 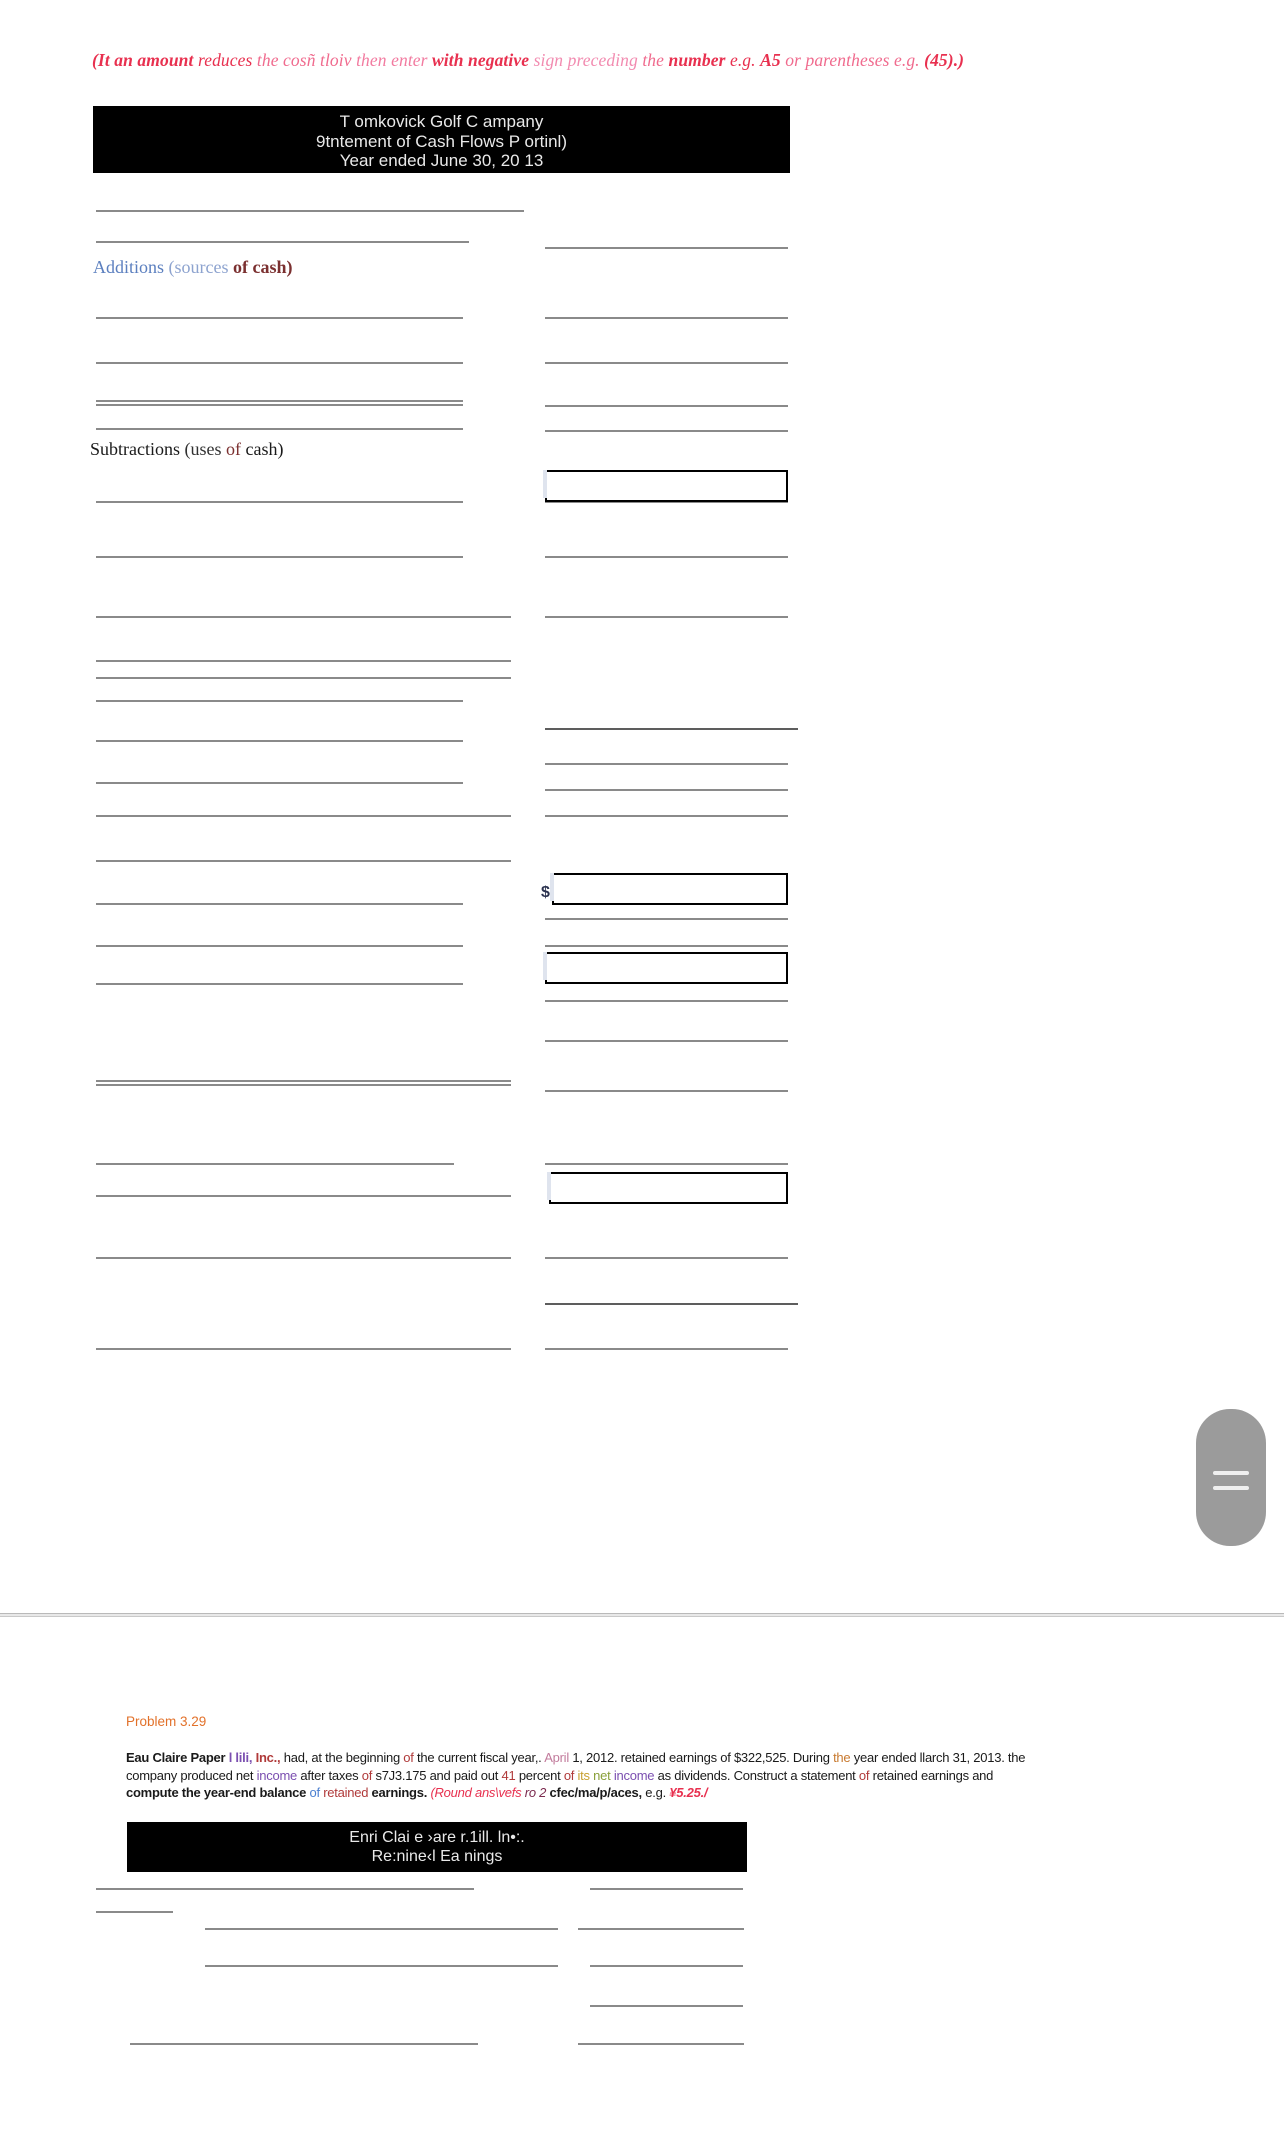 What do you see at coordinates (278, 1775) in the screenshot?
I see `text-run-1: income` at bounding box center [278, 1775].